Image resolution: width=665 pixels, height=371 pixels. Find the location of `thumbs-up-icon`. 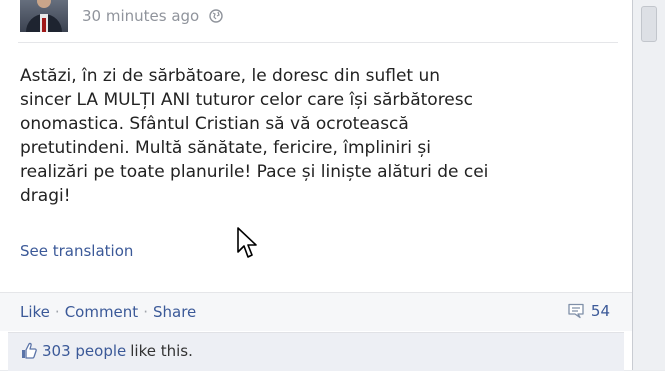

thumbs-up-icon is located at coordinates (29, 351).